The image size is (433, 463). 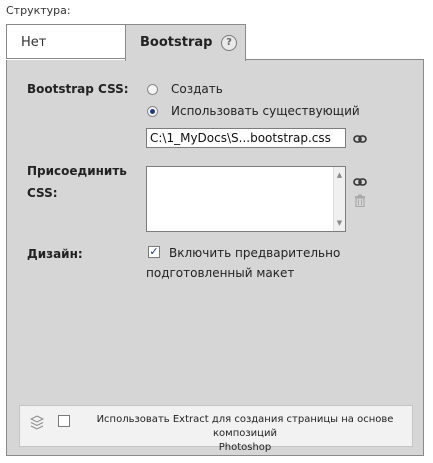 What do you see at coordinates (245, 447) in the screenshot?
I see `extract-text-line2: Photoshop` at bounding box center [245, 447].